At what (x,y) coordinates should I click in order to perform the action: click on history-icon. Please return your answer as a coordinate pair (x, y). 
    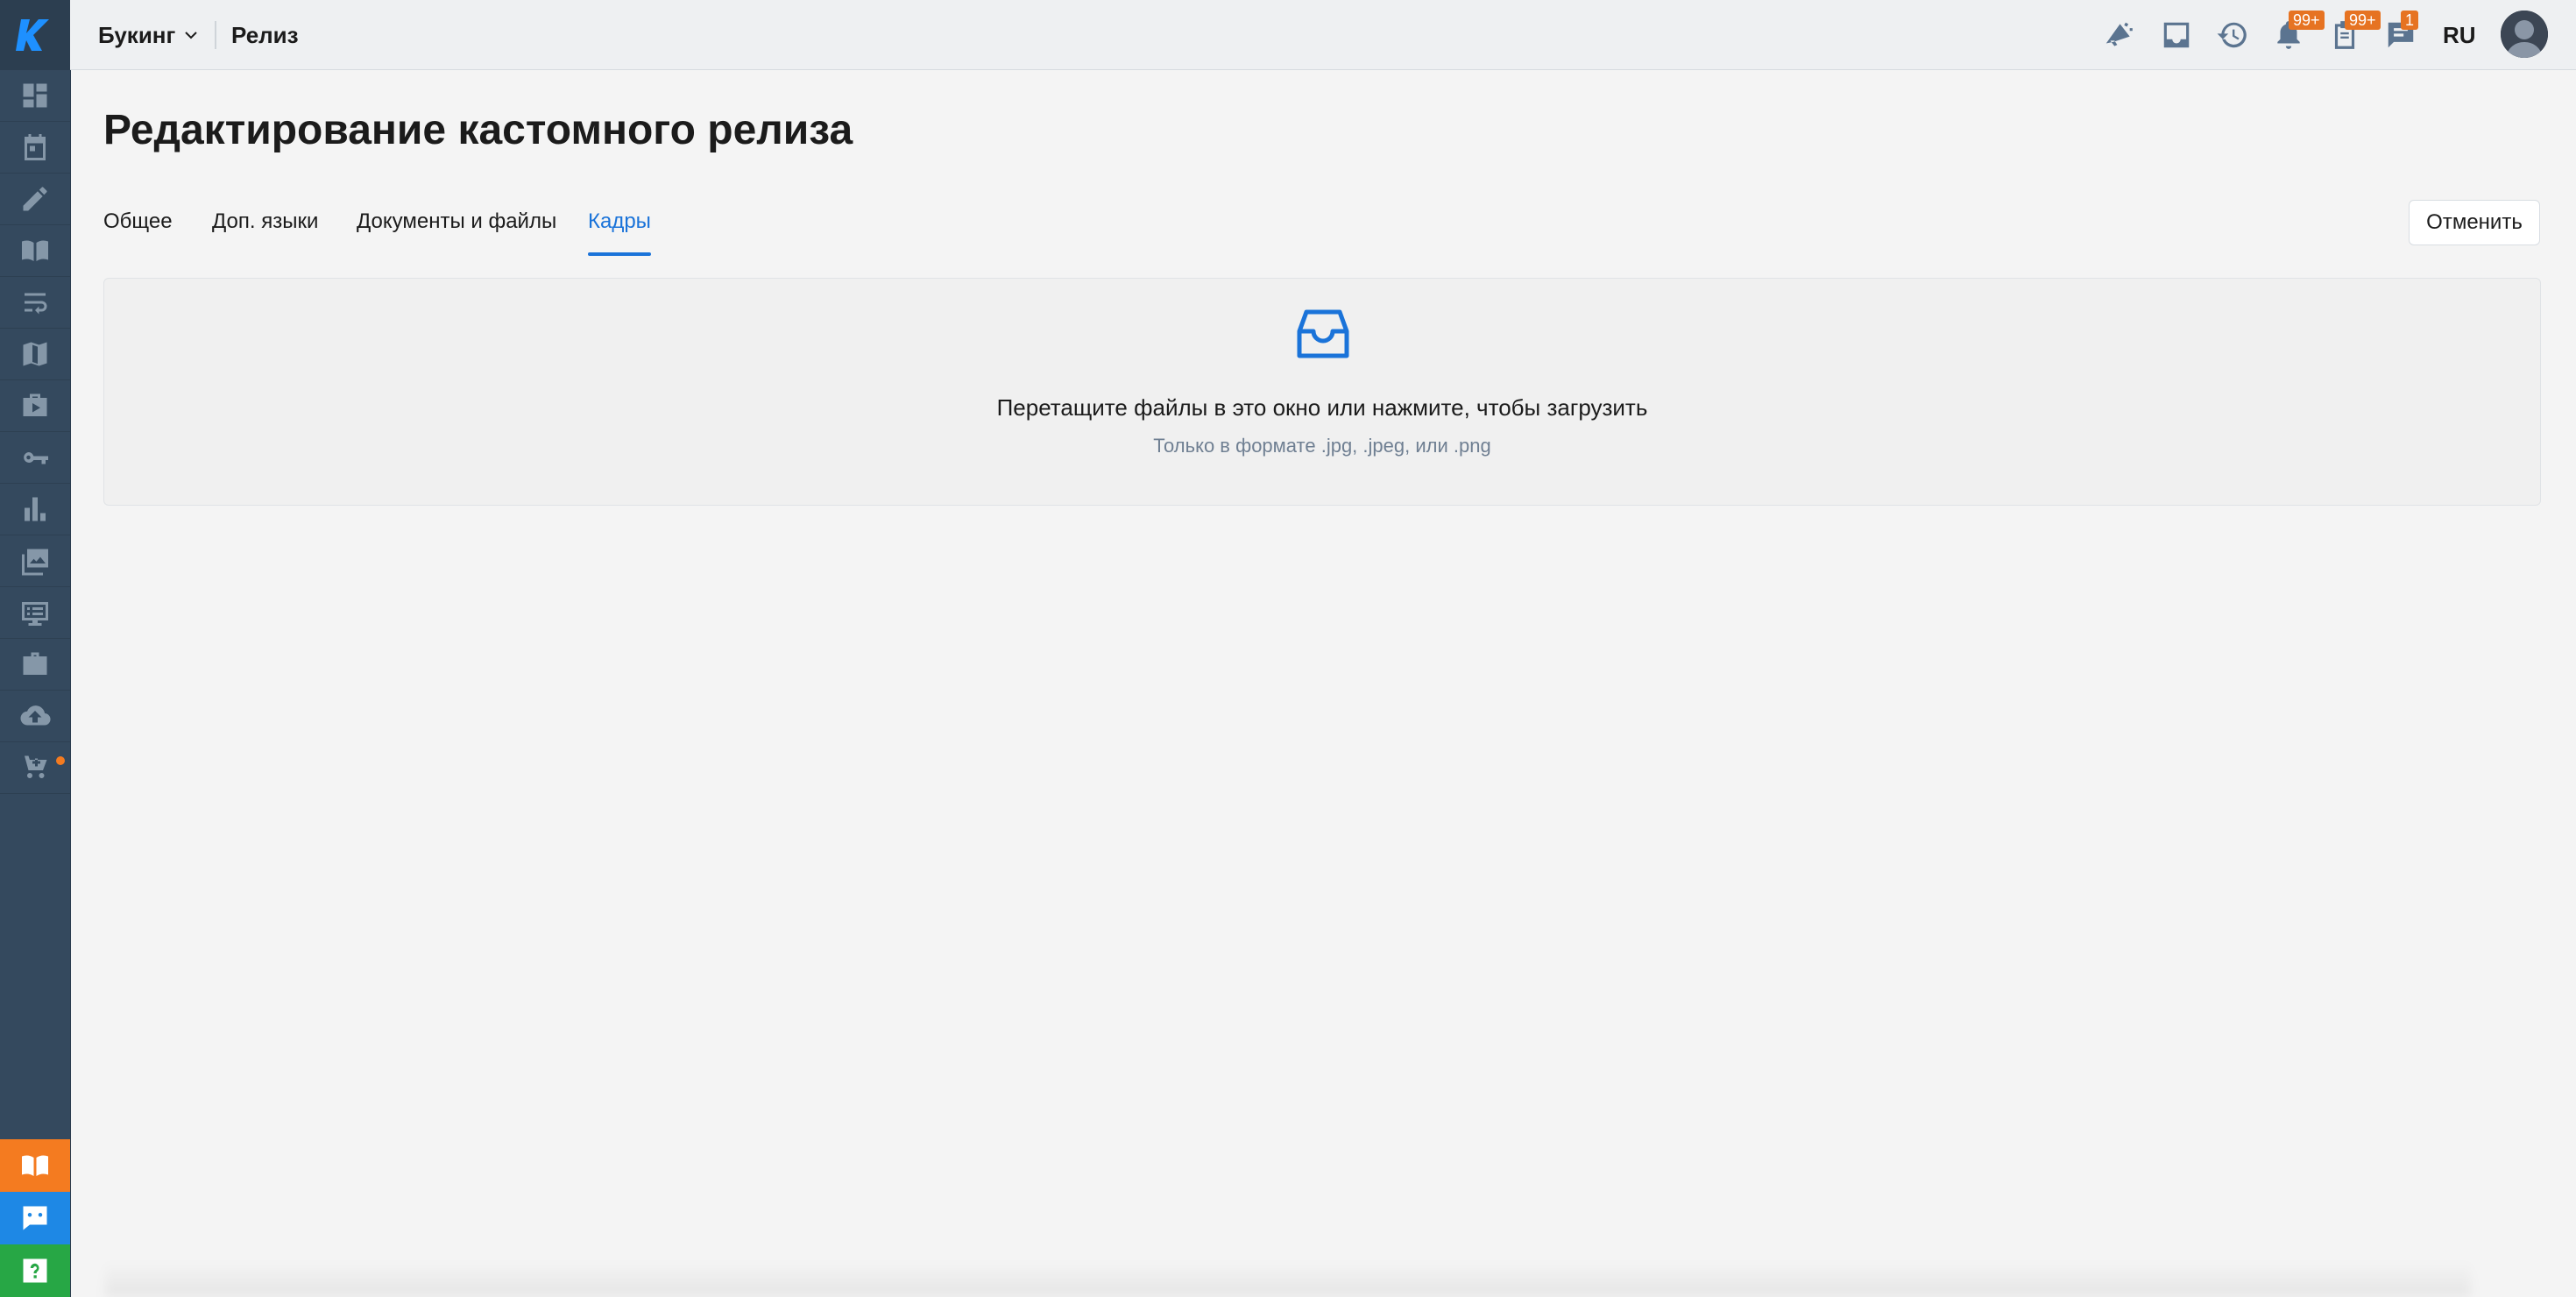
    Looking at the image, I should click on (2232, 35).